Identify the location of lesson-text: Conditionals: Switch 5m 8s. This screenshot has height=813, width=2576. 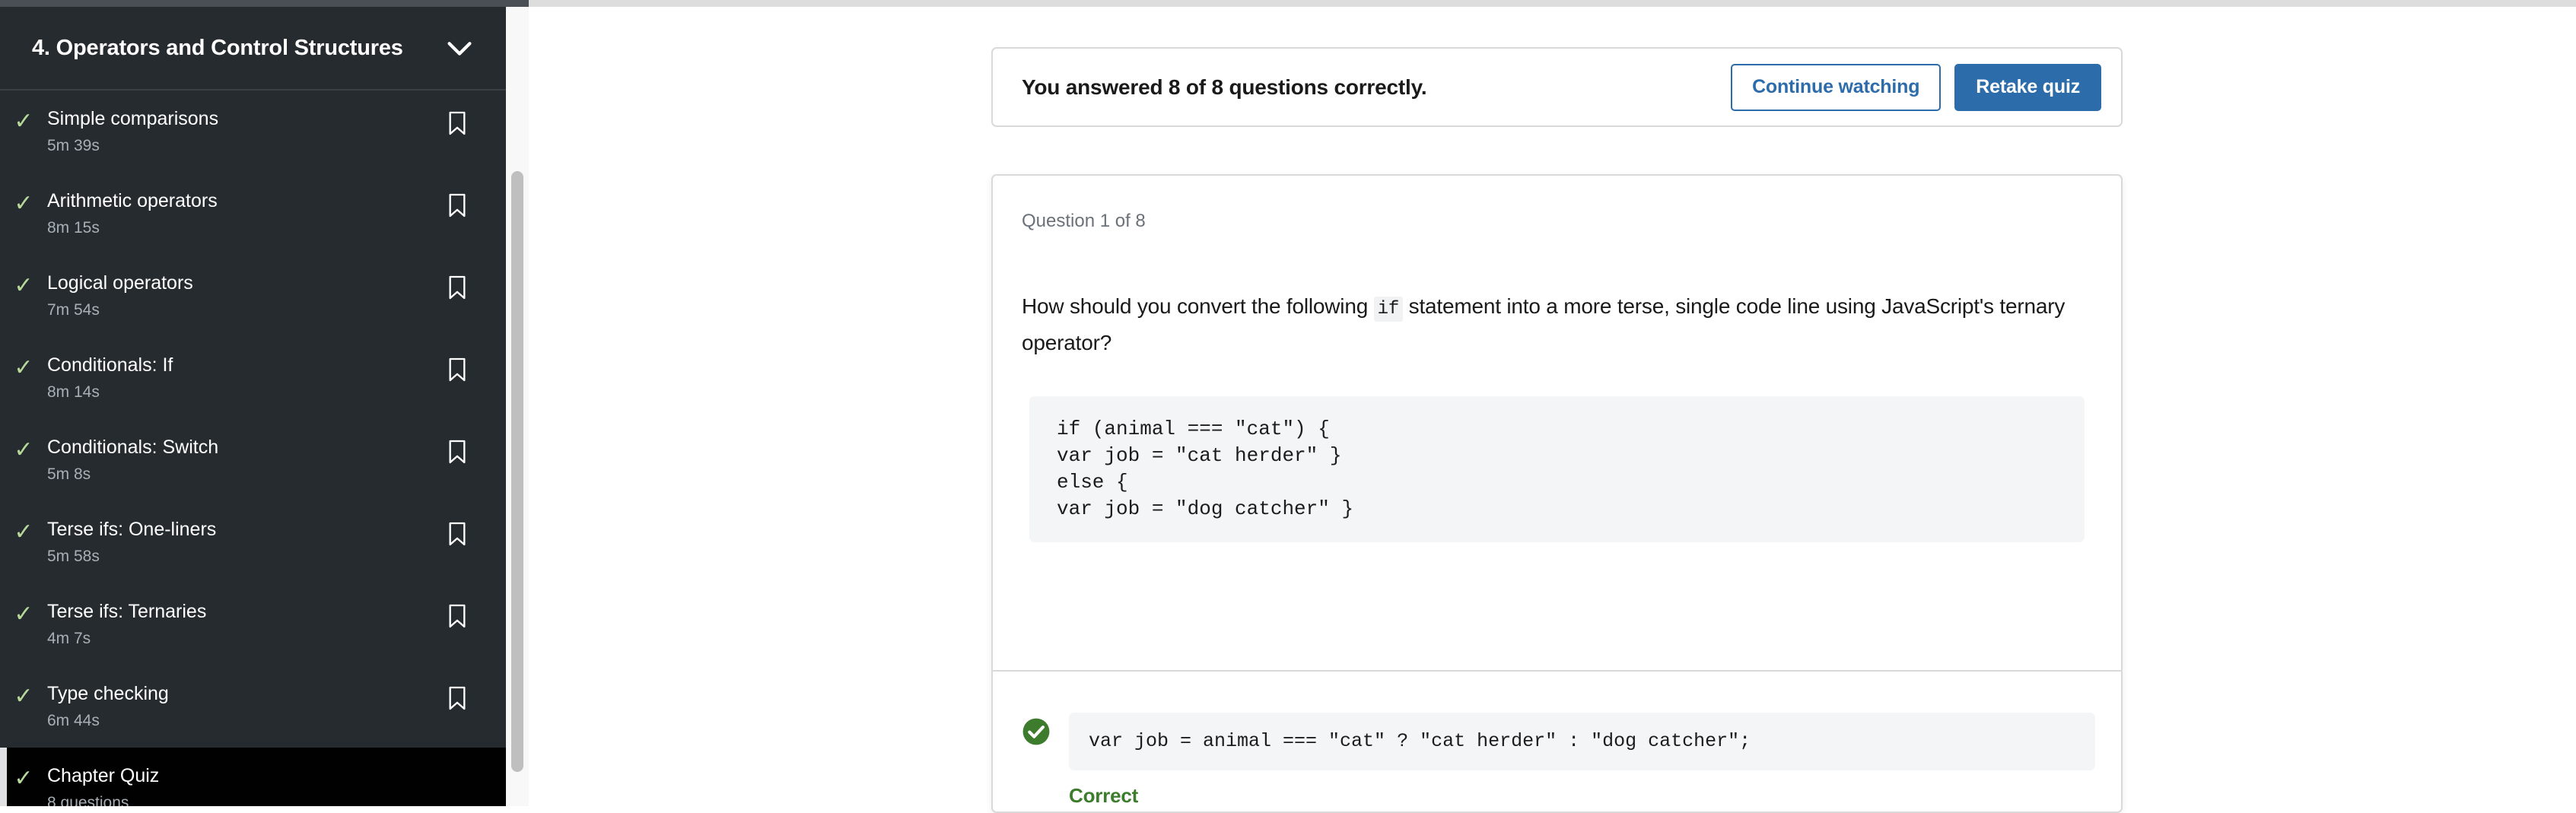
(247, 460).